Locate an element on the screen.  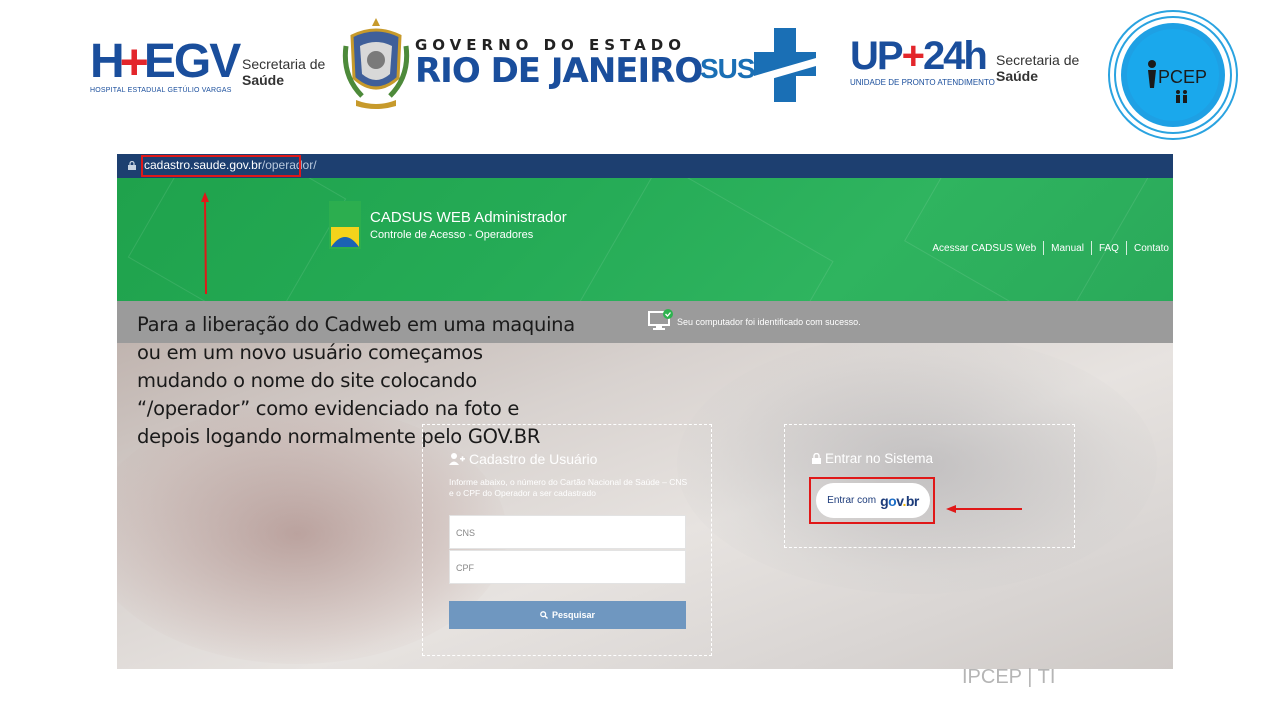
upa24h-logo: UP+24h UNIDADE DE PRONTO ATENDIMENTO is located at coordinates (922, 61).